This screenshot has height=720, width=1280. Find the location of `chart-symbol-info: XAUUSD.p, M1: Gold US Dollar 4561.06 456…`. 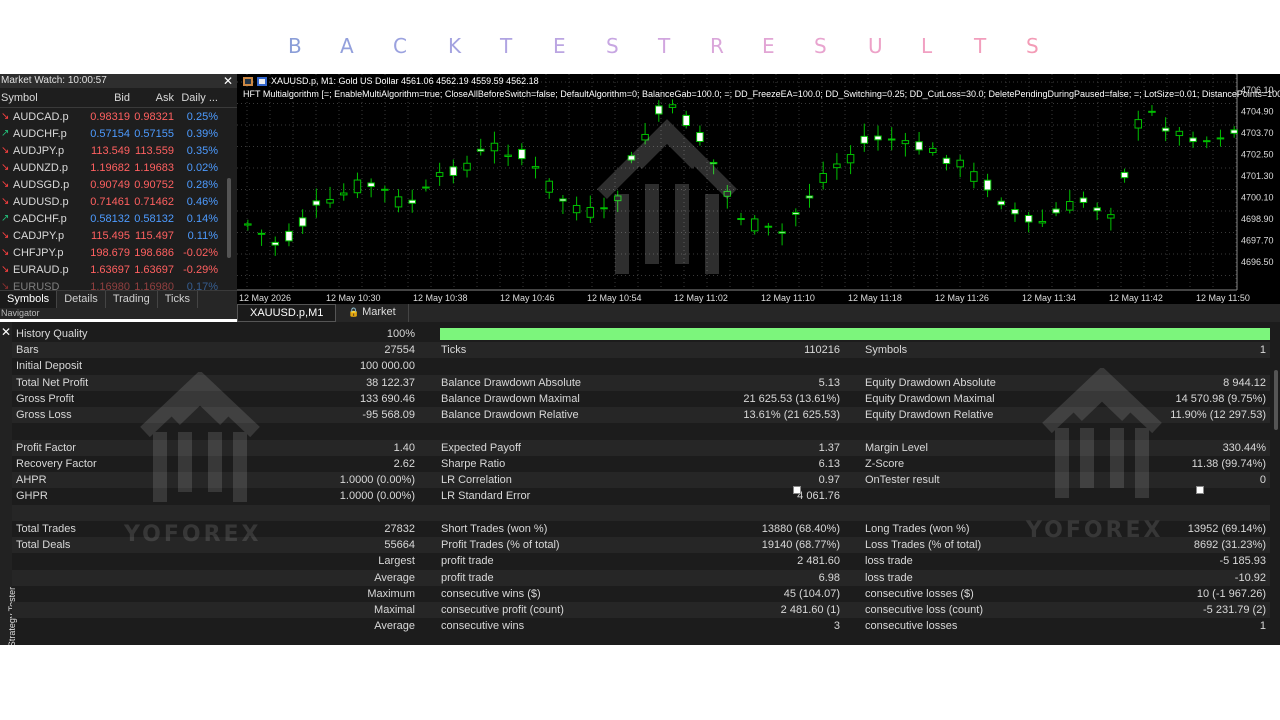

chart-symbol-info: XAUUSD.p, M1: Gold US Dollar 4561.06 456… is located at coordinates (405, 81).